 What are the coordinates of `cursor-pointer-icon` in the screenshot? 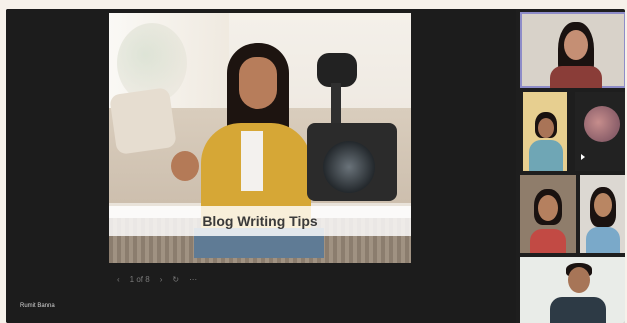 It's located at (583, 157).